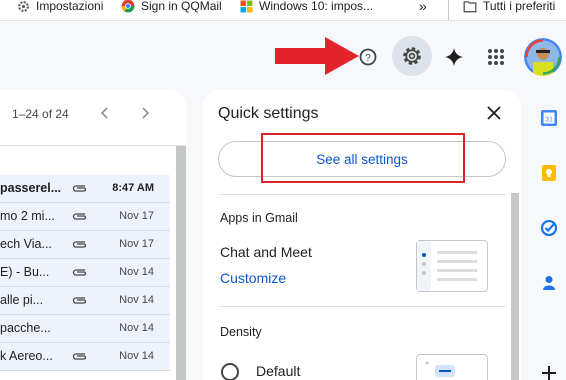 The height and width of the screenshot is (380, 566). Describe the element at coordinates (515, 286) in the screenshot. I see `quick-settings-scrollbar` at that location.